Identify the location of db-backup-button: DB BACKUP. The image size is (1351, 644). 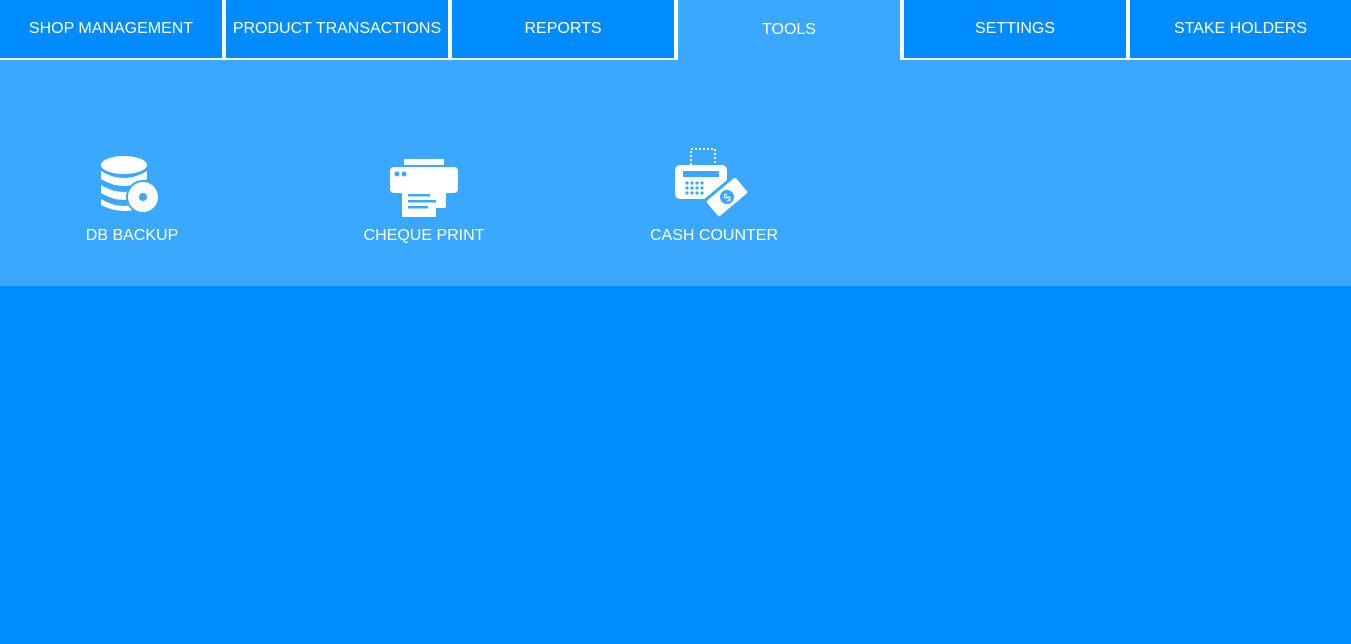
(132, 195).